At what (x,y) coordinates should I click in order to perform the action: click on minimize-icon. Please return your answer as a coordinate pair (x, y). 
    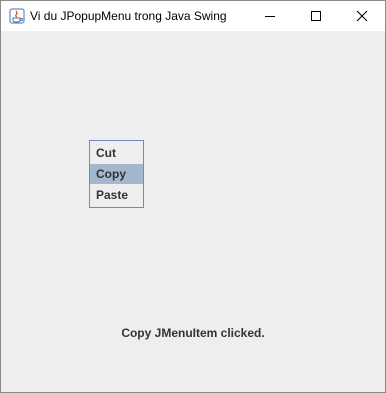
    Looking at the image, I should click on (270, 16).